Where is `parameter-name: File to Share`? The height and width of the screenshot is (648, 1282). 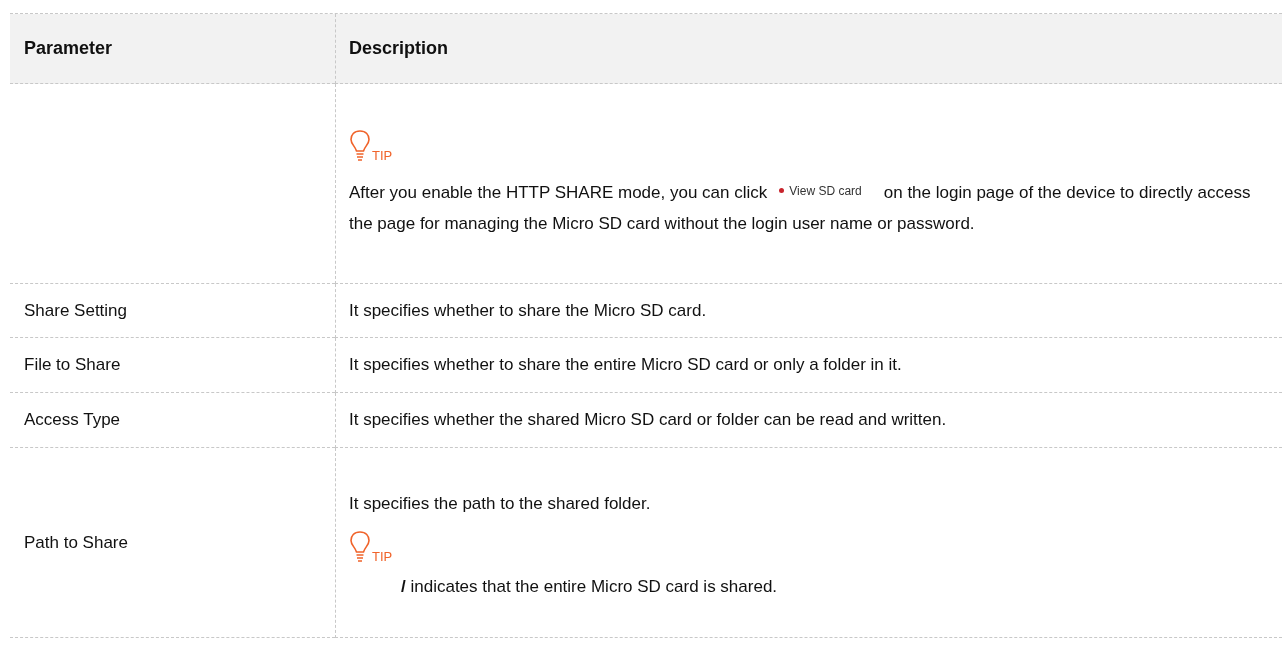 parameter-name: File to Share is located at coordinates (73, 365).